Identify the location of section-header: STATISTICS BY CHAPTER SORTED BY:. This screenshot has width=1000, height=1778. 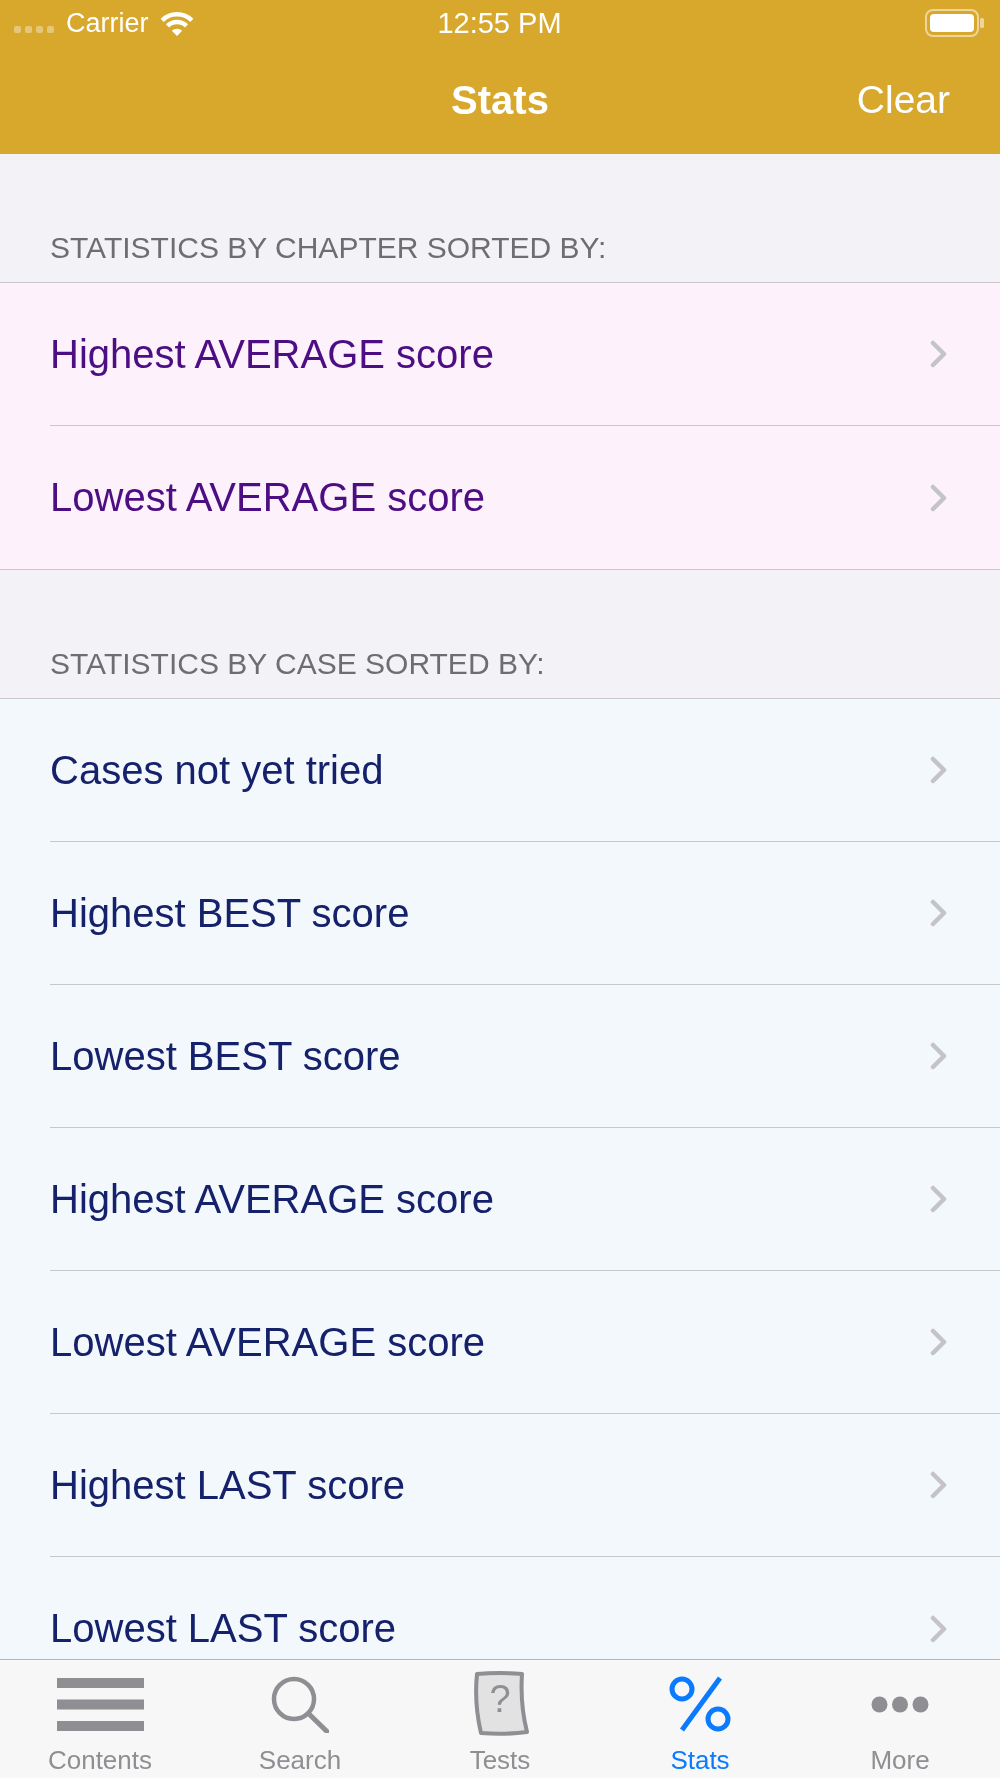
(328, 248).